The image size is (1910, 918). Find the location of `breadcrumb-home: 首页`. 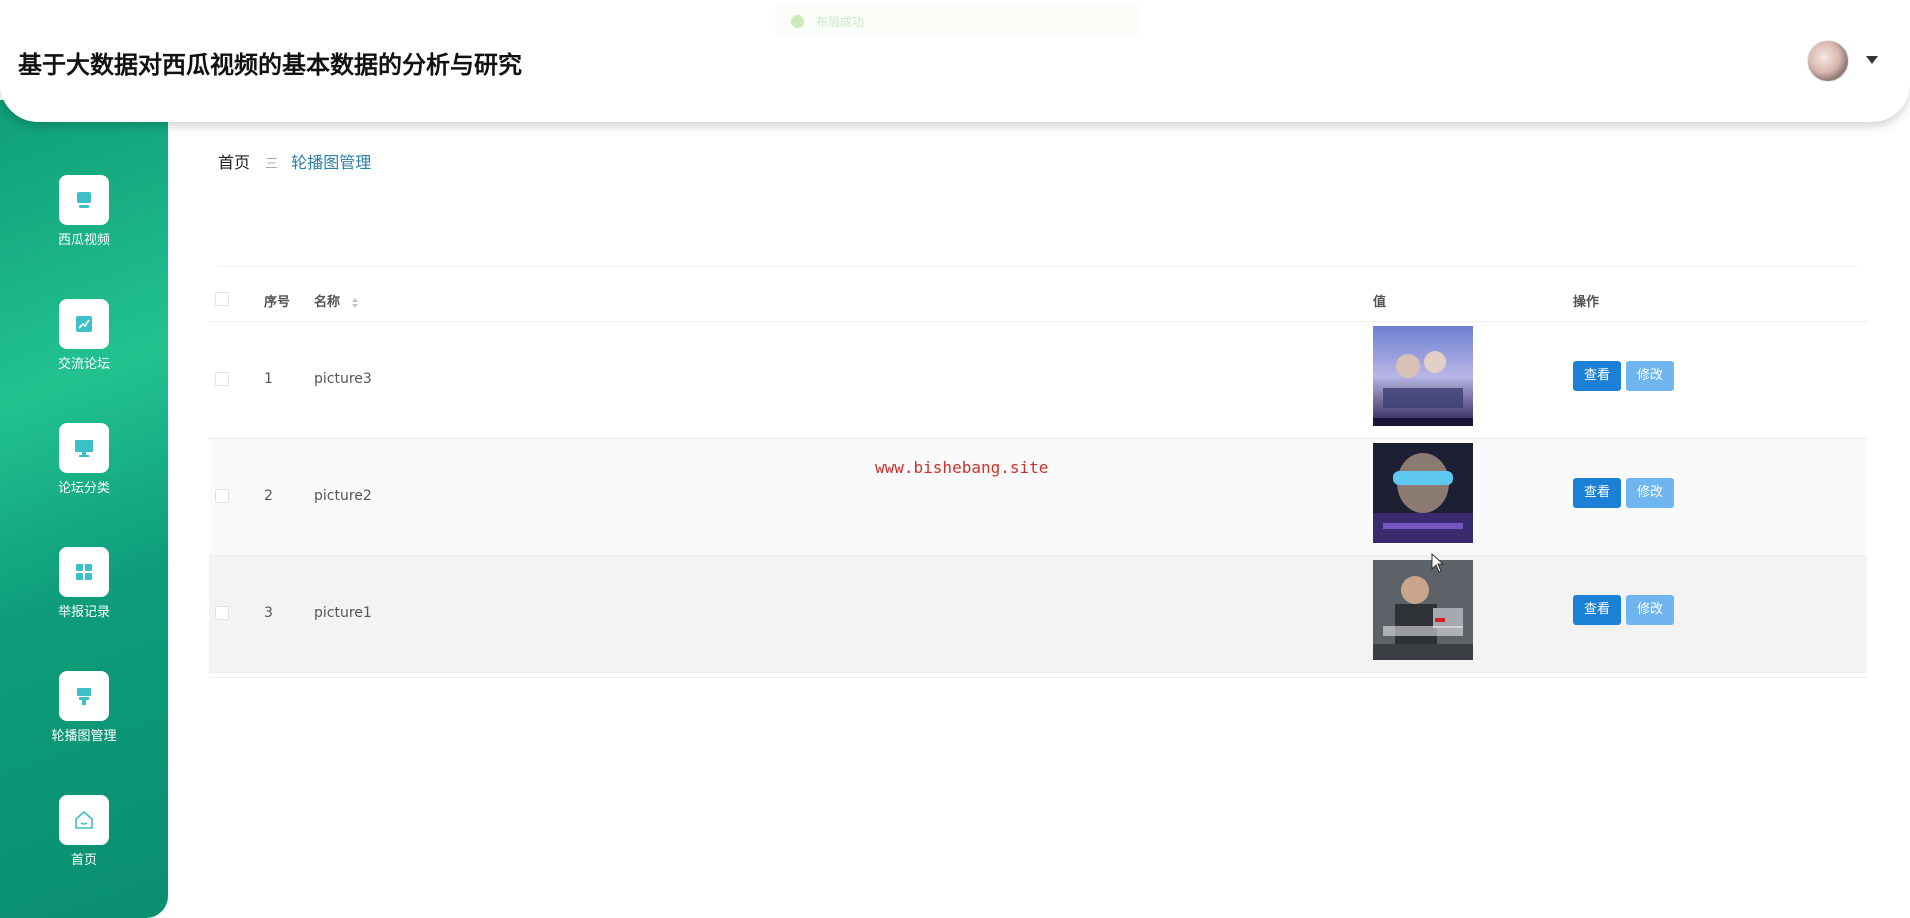

breadcrumb-home: 首页 is located at coordinates (234, 162).